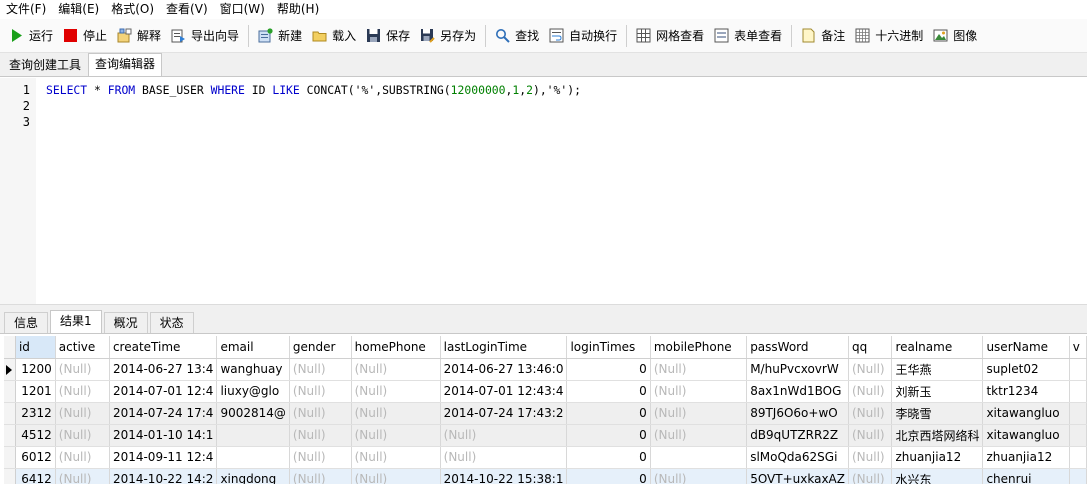  What do you see at coordinates (870, 347) in the screenshot?
I see `column-header-qq: qq` at bounding box center [870, 347].